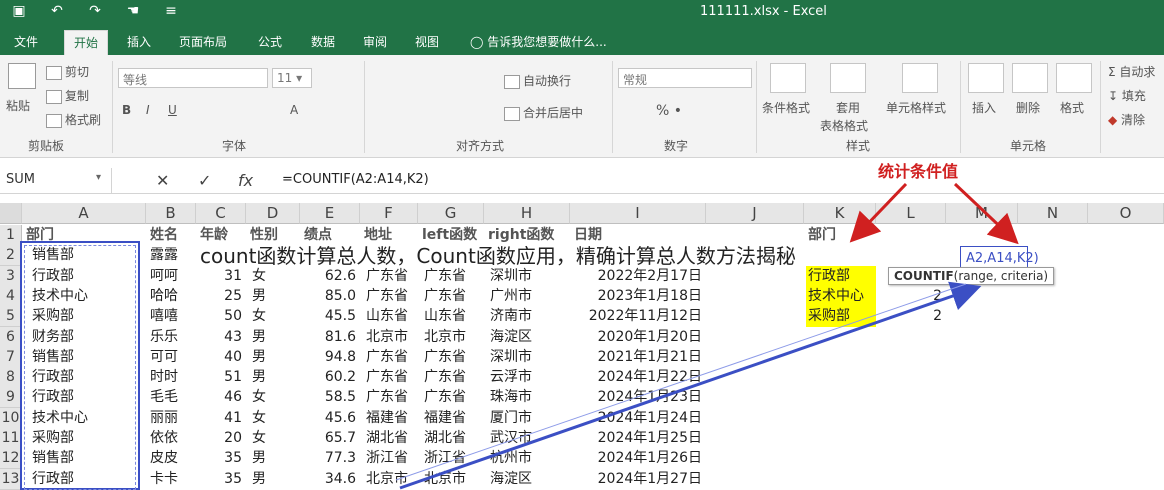 The image size is (1164, 490). Describe the element at coordinates (11, 438) in the screenshot. I see `row-header: 11` at that location.